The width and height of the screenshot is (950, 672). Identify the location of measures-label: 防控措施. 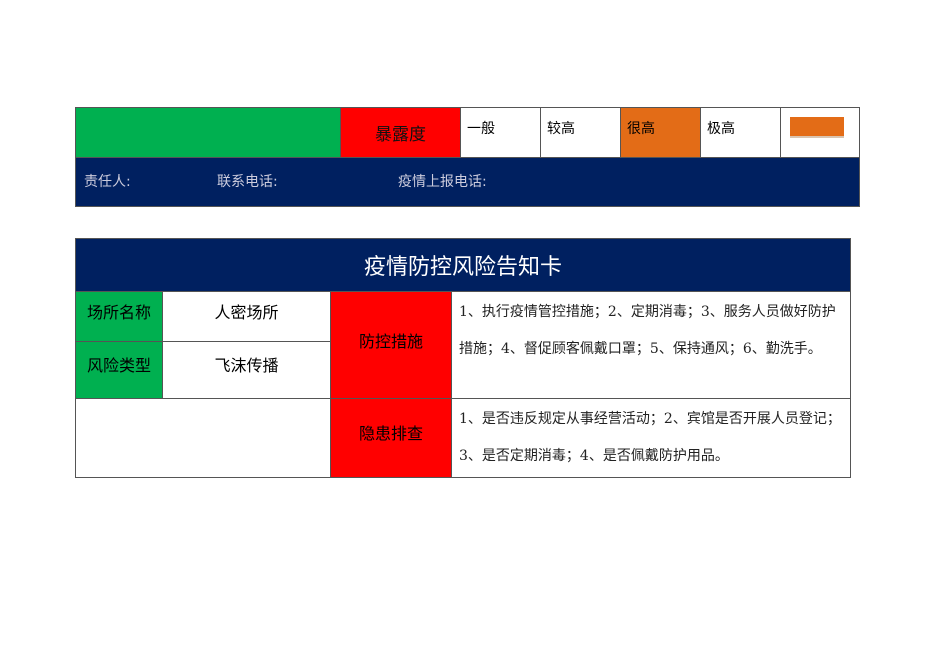
(391, 345).